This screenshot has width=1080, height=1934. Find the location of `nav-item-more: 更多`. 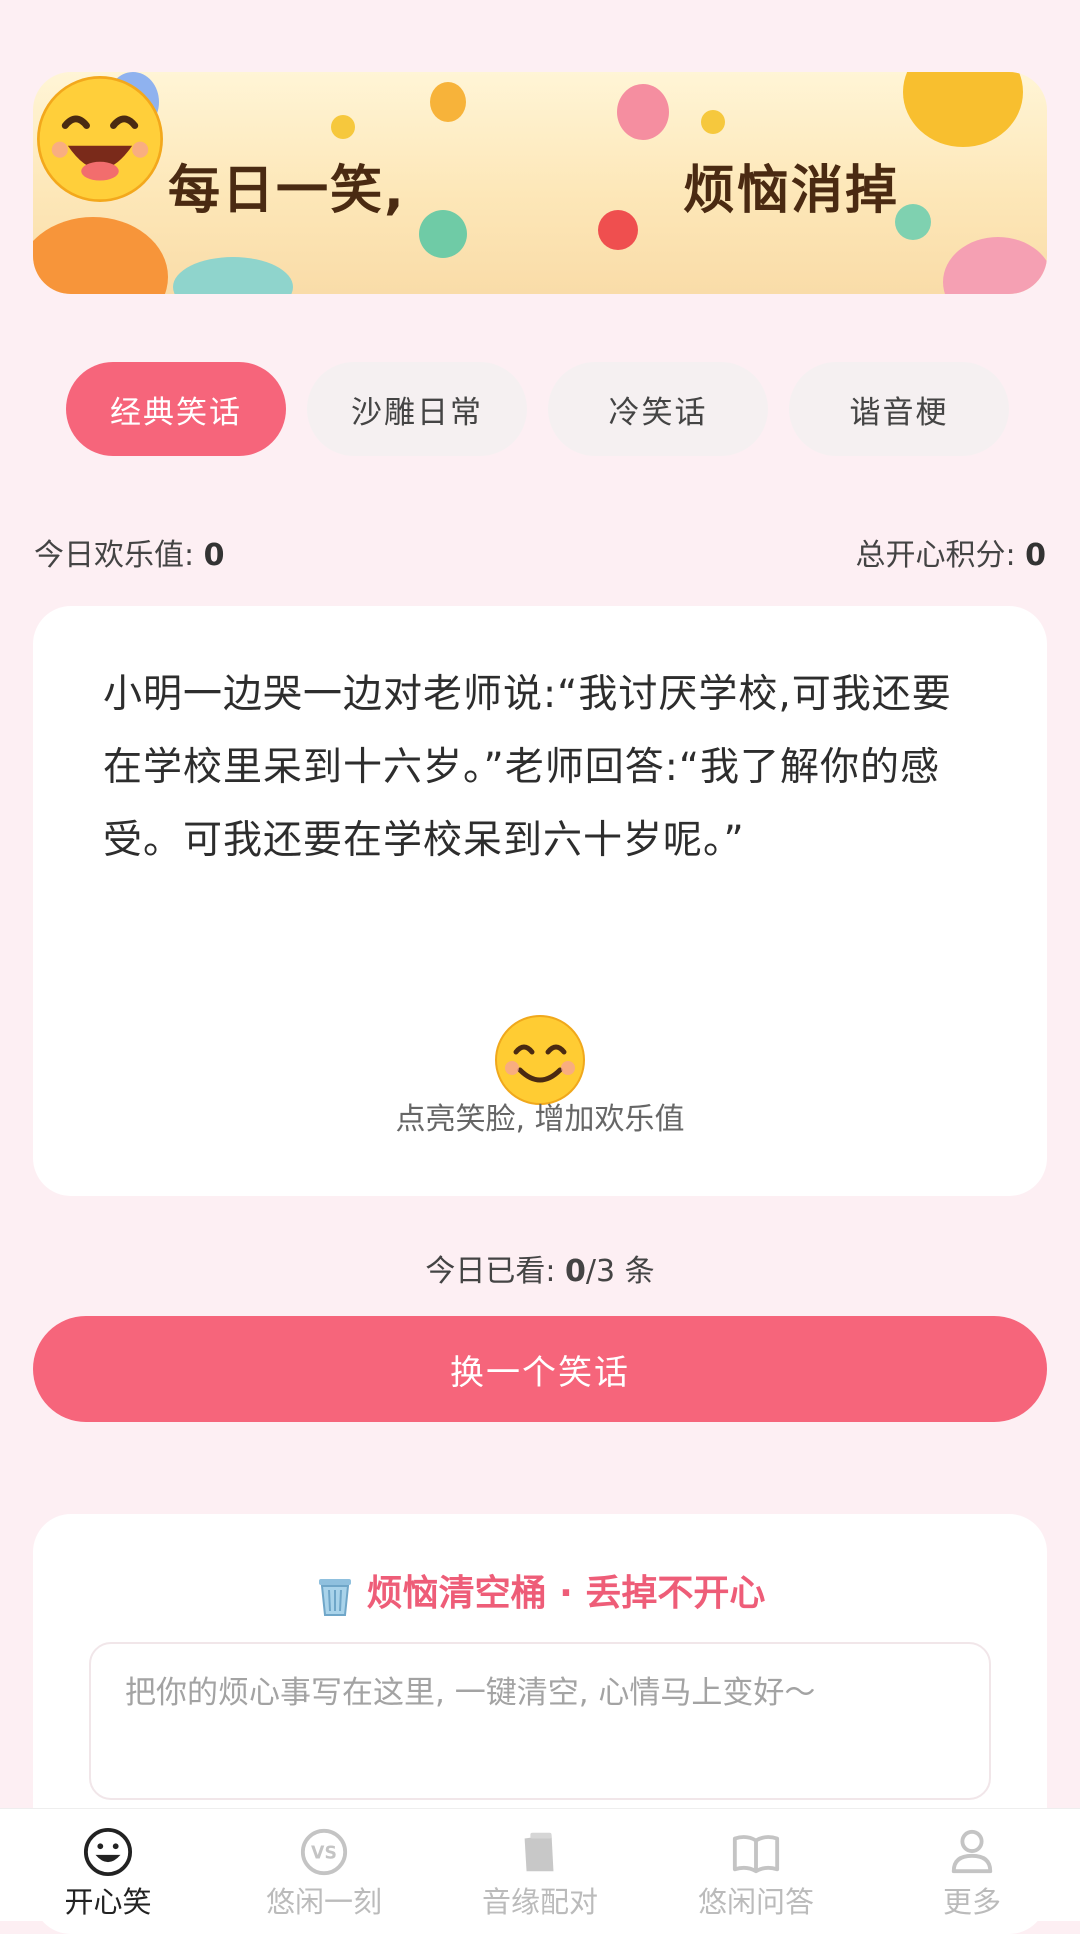

nav-item-more: 更多 is located at coordinates (972, 1865).